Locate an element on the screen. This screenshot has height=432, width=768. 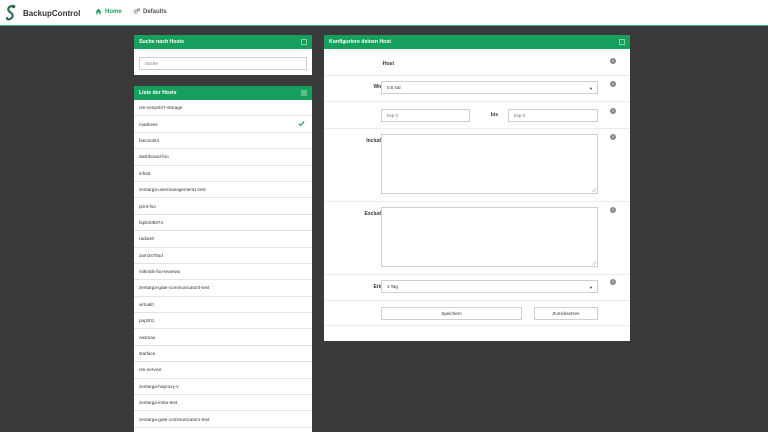
check-icon is located at coordinates (301, 124).